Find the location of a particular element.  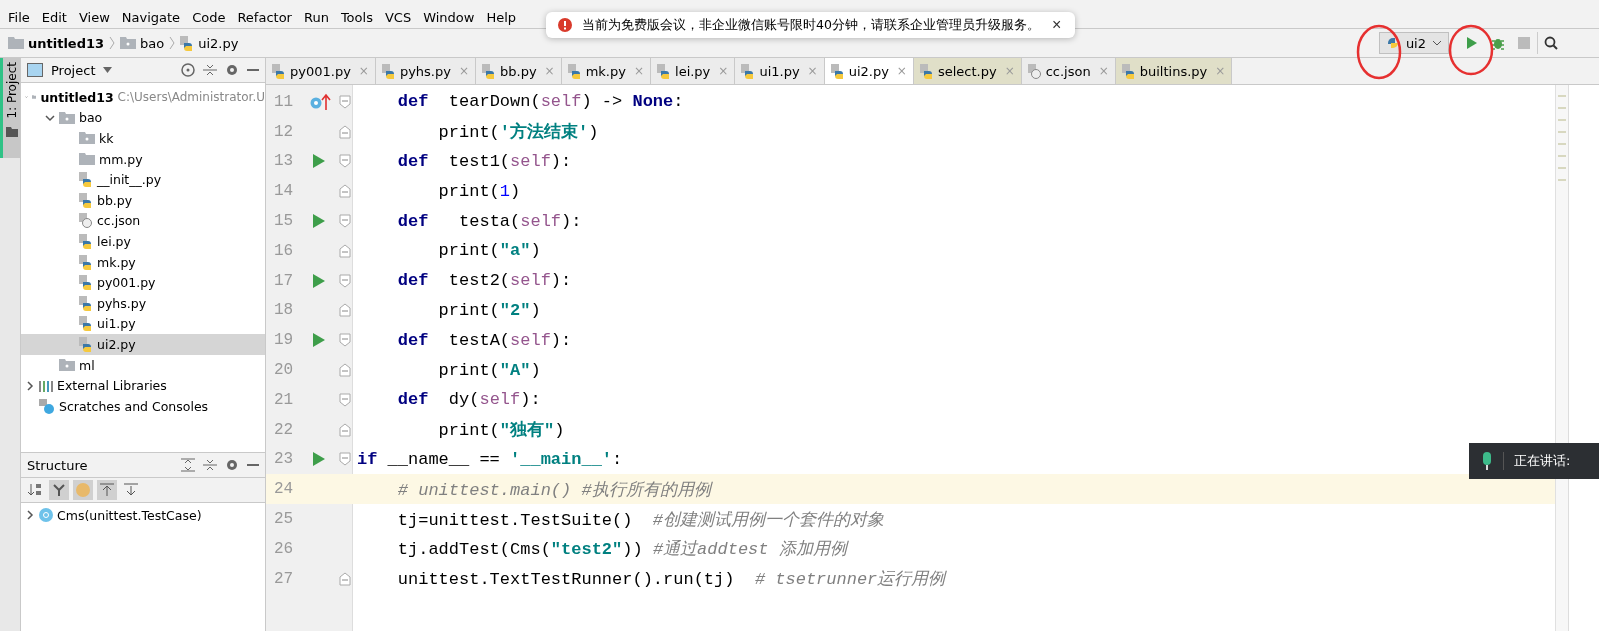

line-number: 18 is located at coordinates (284, 310).